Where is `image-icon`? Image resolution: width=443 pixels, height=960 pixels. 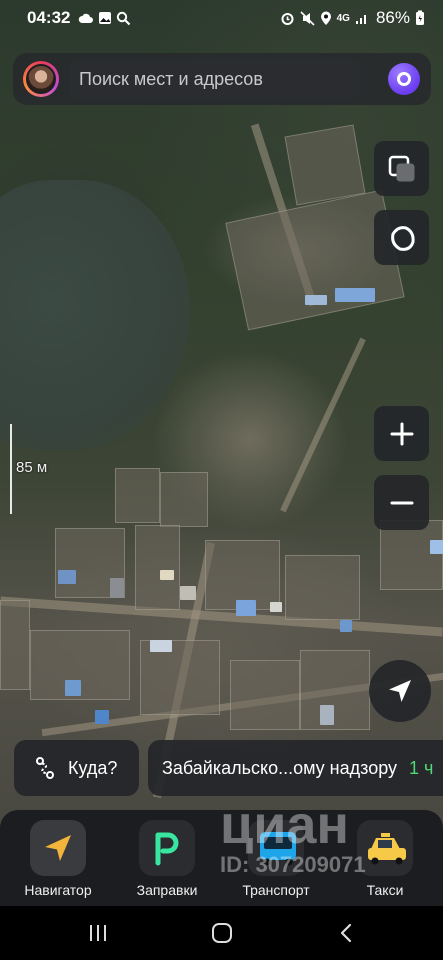
image-icon is located at coordinates (105, 18).